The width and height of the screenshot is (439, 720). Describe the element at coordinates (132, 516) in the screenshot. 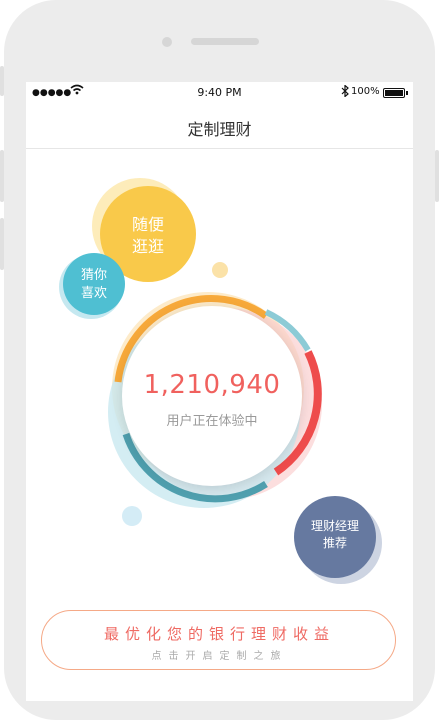

I see `small-blue-dot` at that location.